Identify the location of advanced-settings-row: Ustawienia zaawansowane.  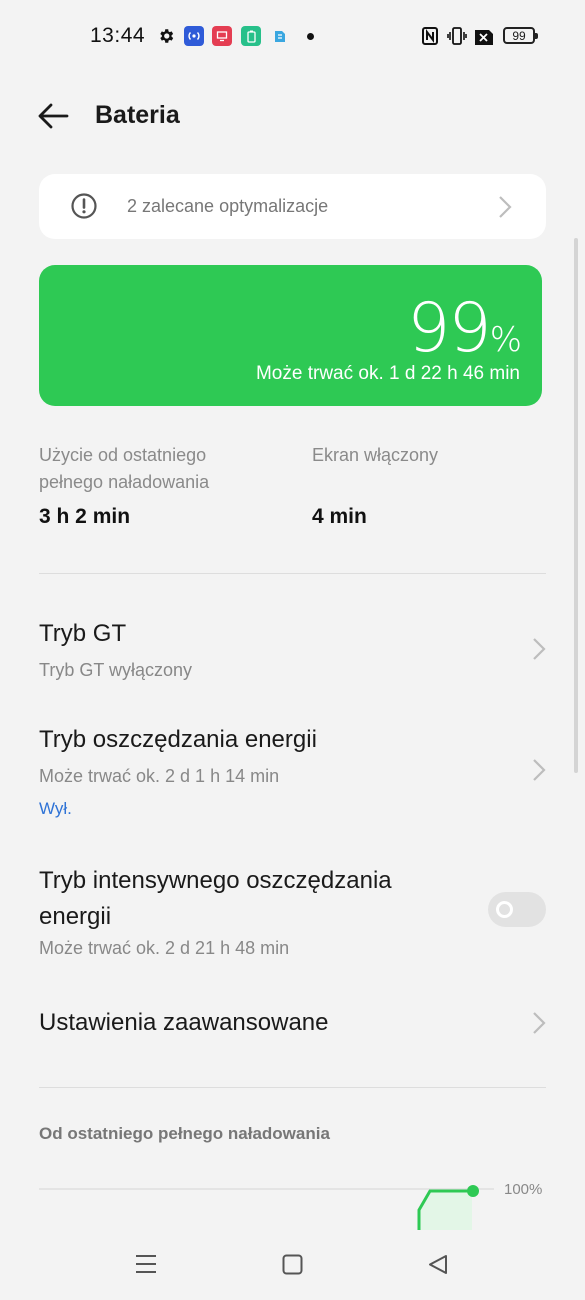
(292, 1025).